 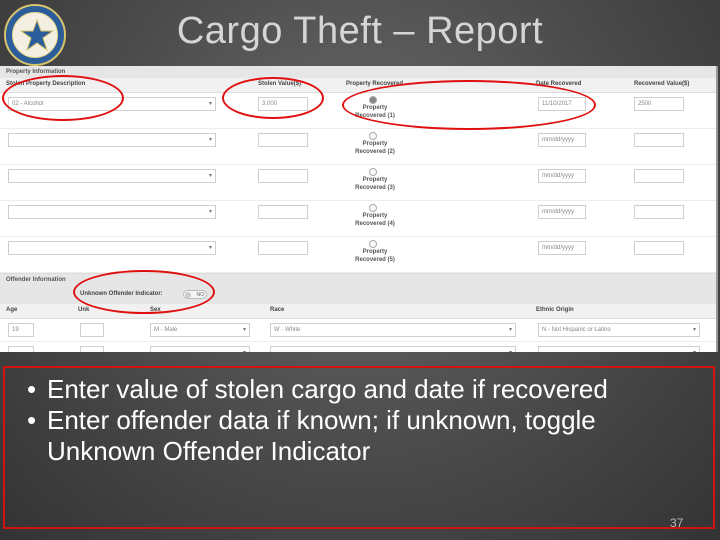 I want to click on race-select, so click(x=393, y=349).